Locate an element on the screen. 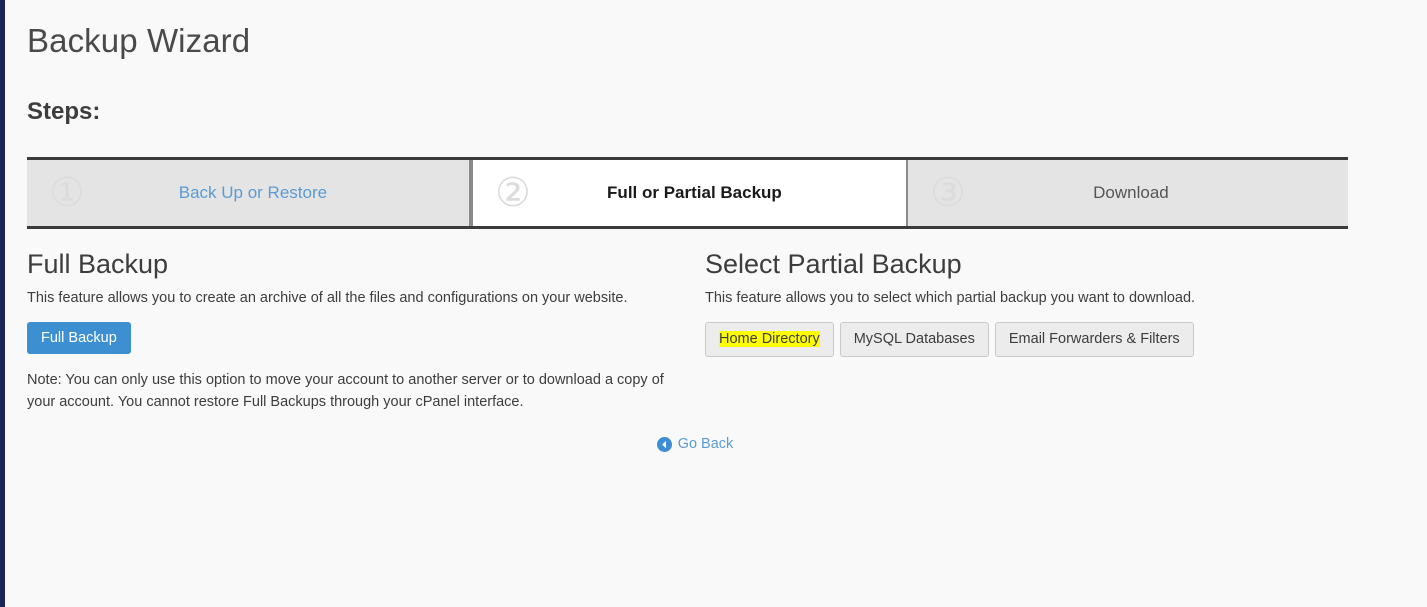  go-back-container: Go Back is located at coordinates (695, 446).